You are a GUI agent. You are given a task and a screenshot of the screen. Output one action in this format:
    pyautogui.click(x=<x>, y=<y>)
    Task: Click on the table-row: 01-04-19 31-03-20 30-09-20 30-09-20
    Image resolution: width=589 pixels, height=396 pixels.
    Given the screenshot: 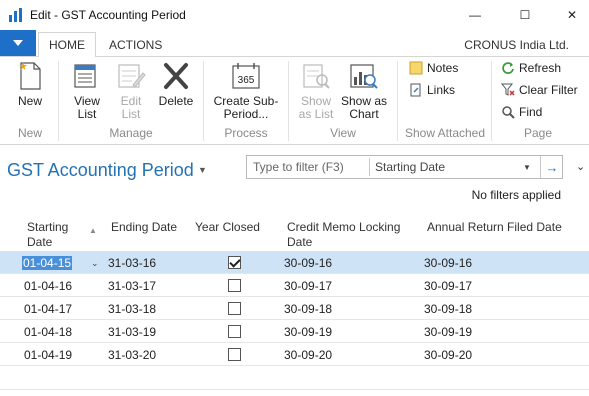 What is the action you would take?
    pyautogui.click(x=294, y=354)
    